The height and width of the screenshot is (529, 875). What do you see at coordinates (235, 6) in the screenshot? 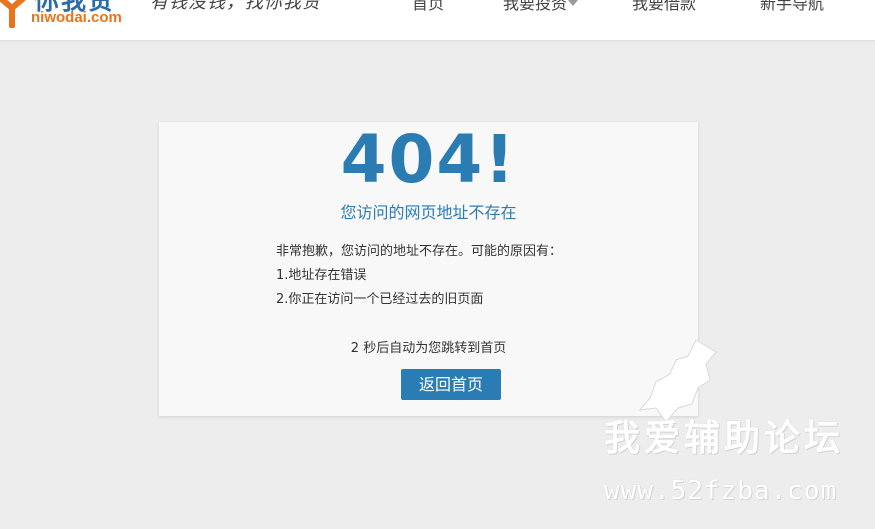
I see `site-slogan: 有钱没钱，找你我贷` at bounding box center [235, 6].